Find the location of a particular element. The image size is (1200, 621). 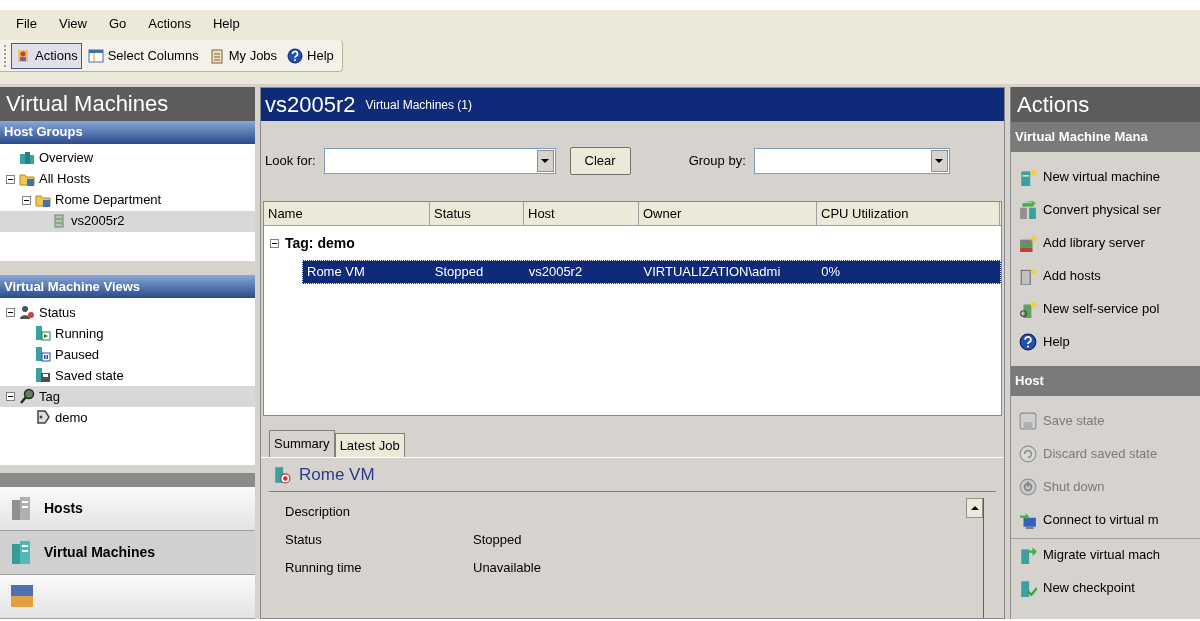

scroll-up-icon is located at coordinates (974, 508).